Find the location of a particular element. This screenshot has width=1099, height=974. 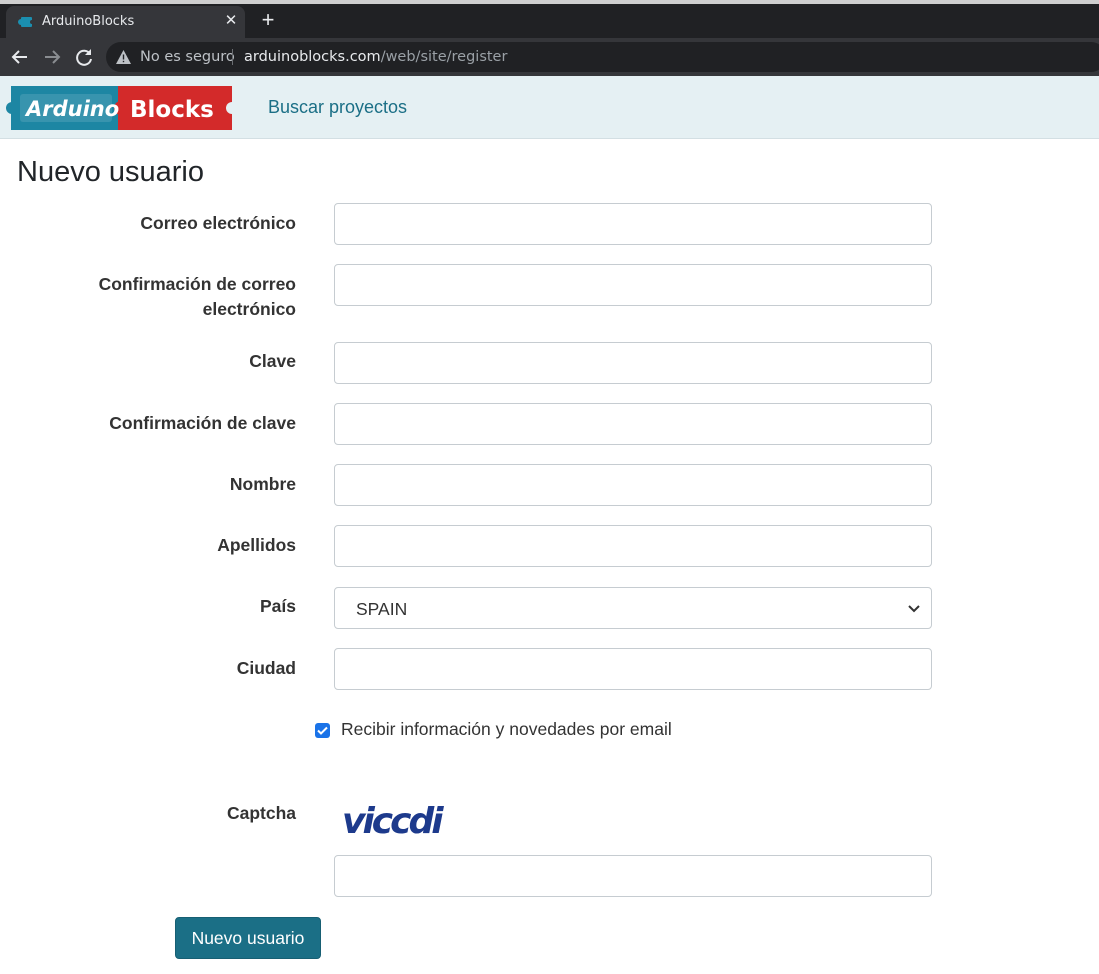

email-label: Correo electrónico is located at coordinates (218, 223).